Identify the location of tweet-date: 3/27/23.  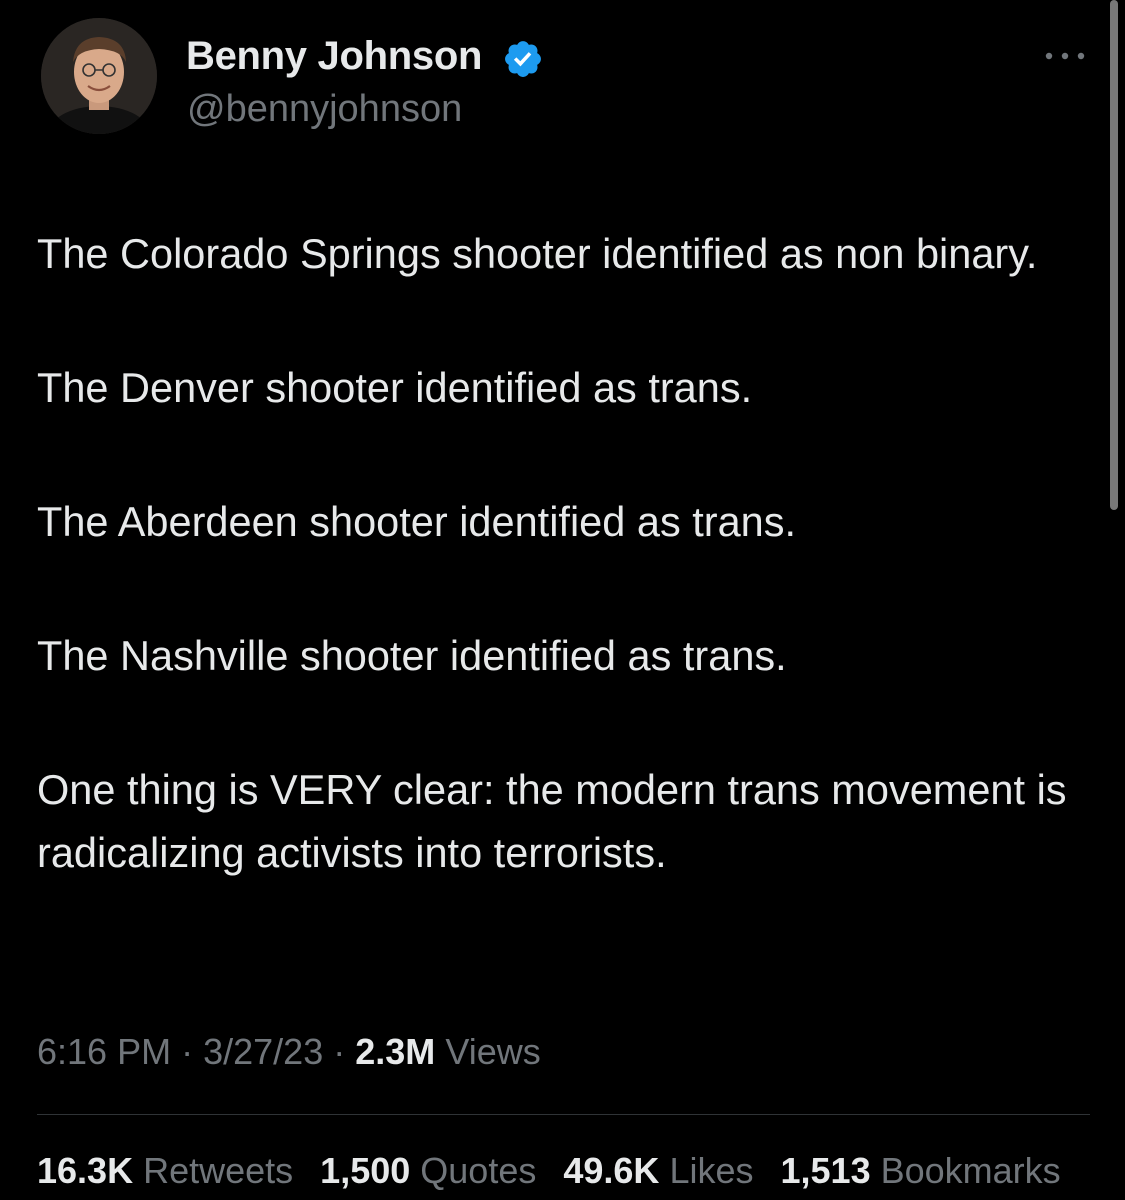
(263, 1051).